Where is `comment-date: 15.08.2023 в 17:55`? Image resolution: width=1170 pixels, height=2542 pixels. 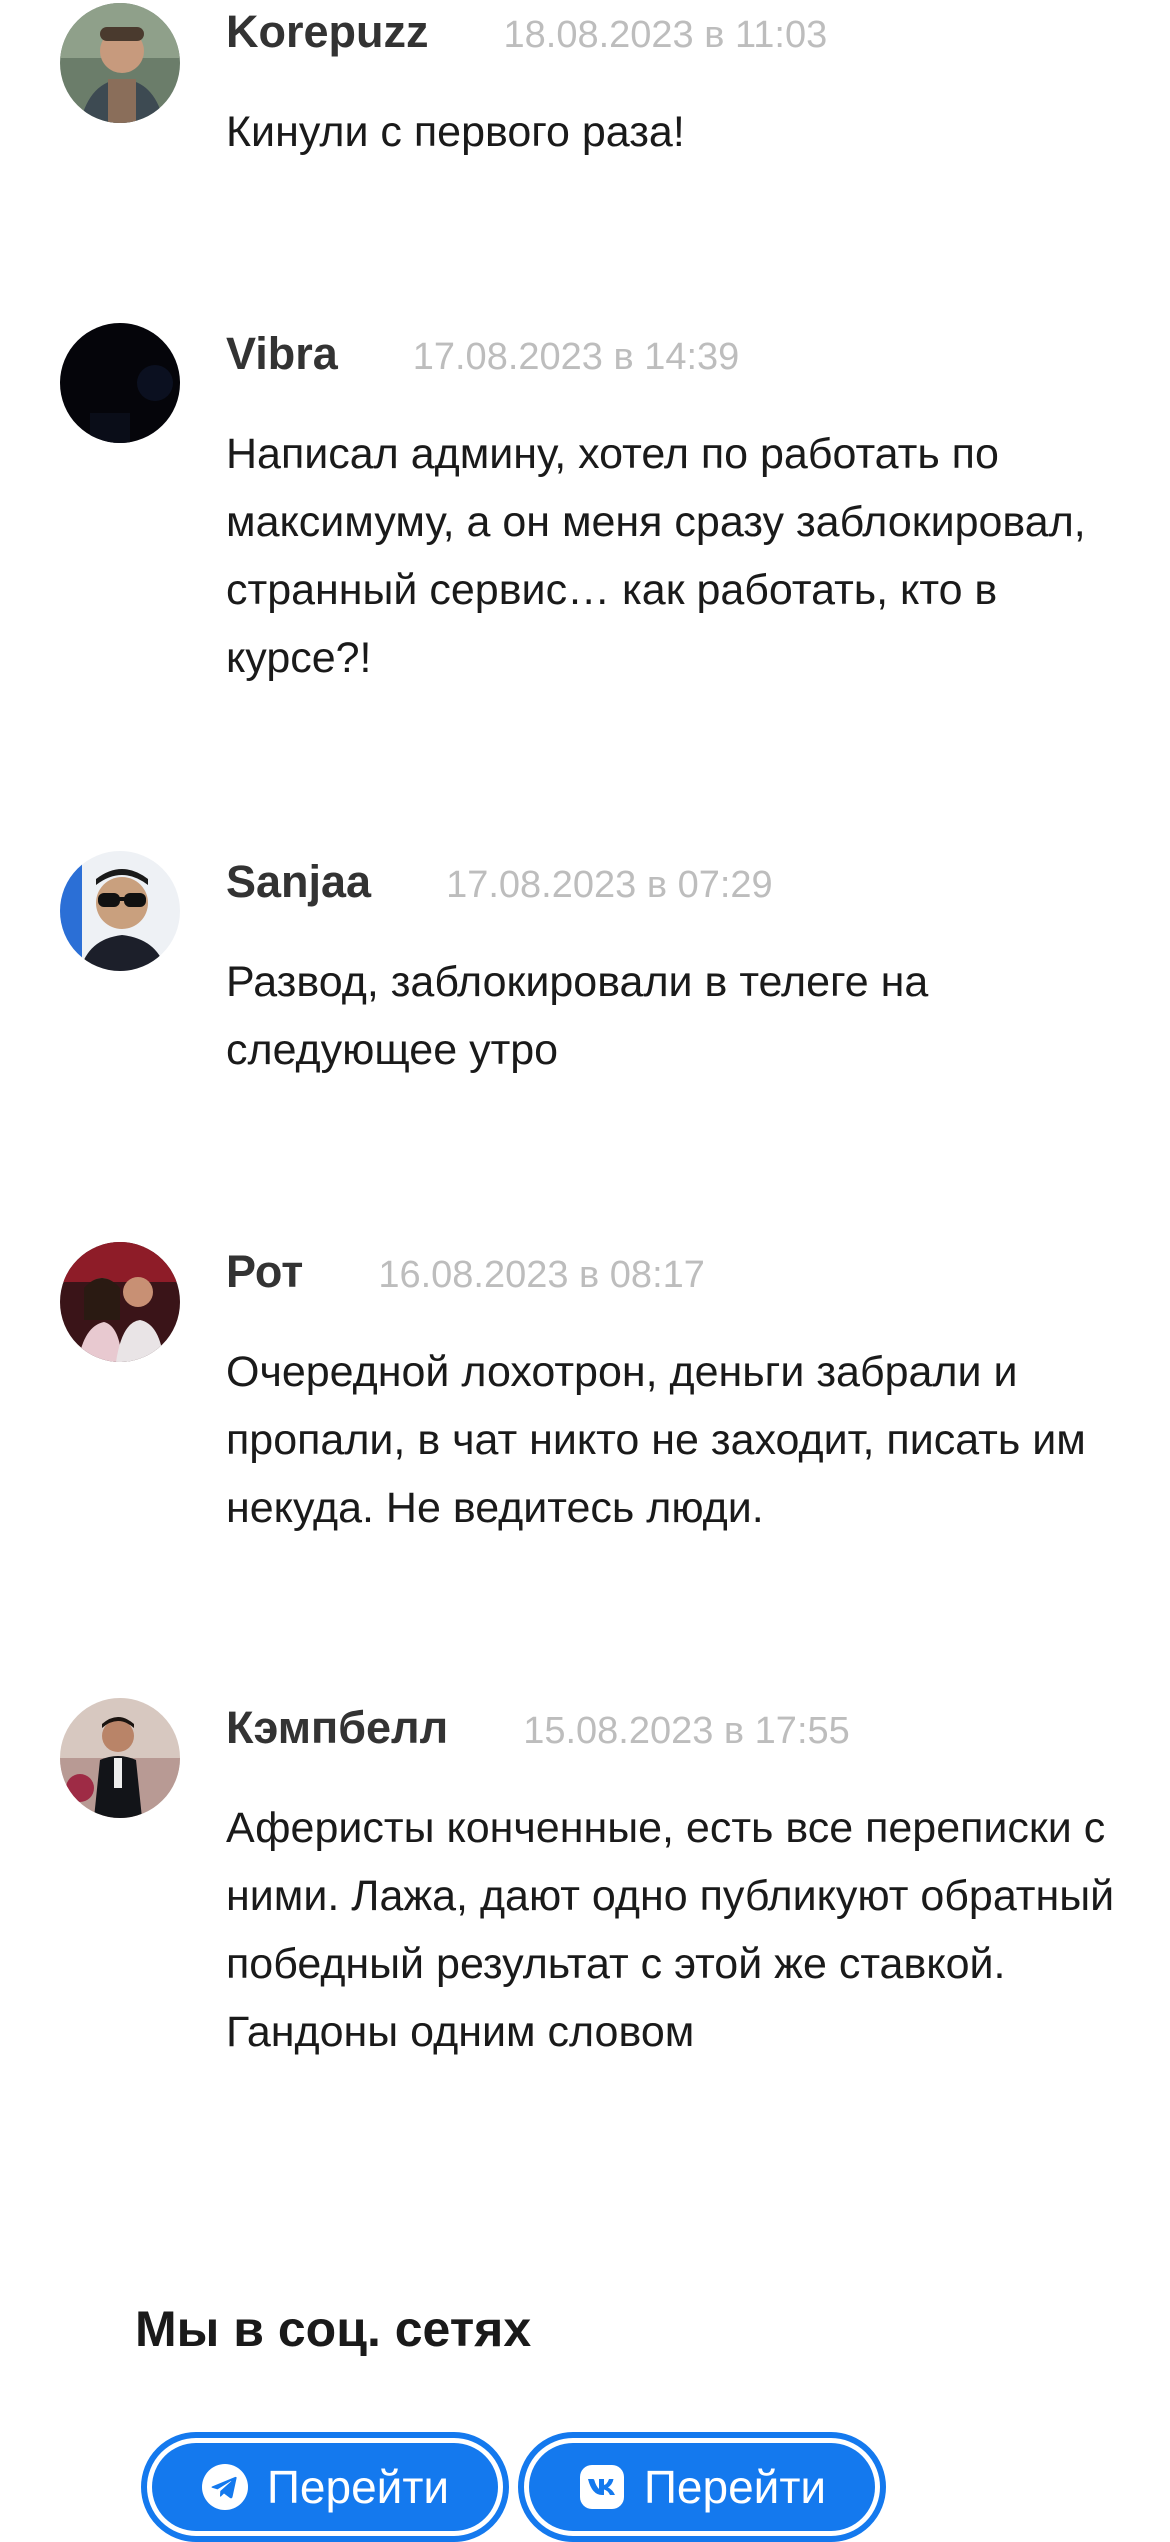
comment-date: 15.08.2023 в 17:55 is located at coordinates (686, 1731).